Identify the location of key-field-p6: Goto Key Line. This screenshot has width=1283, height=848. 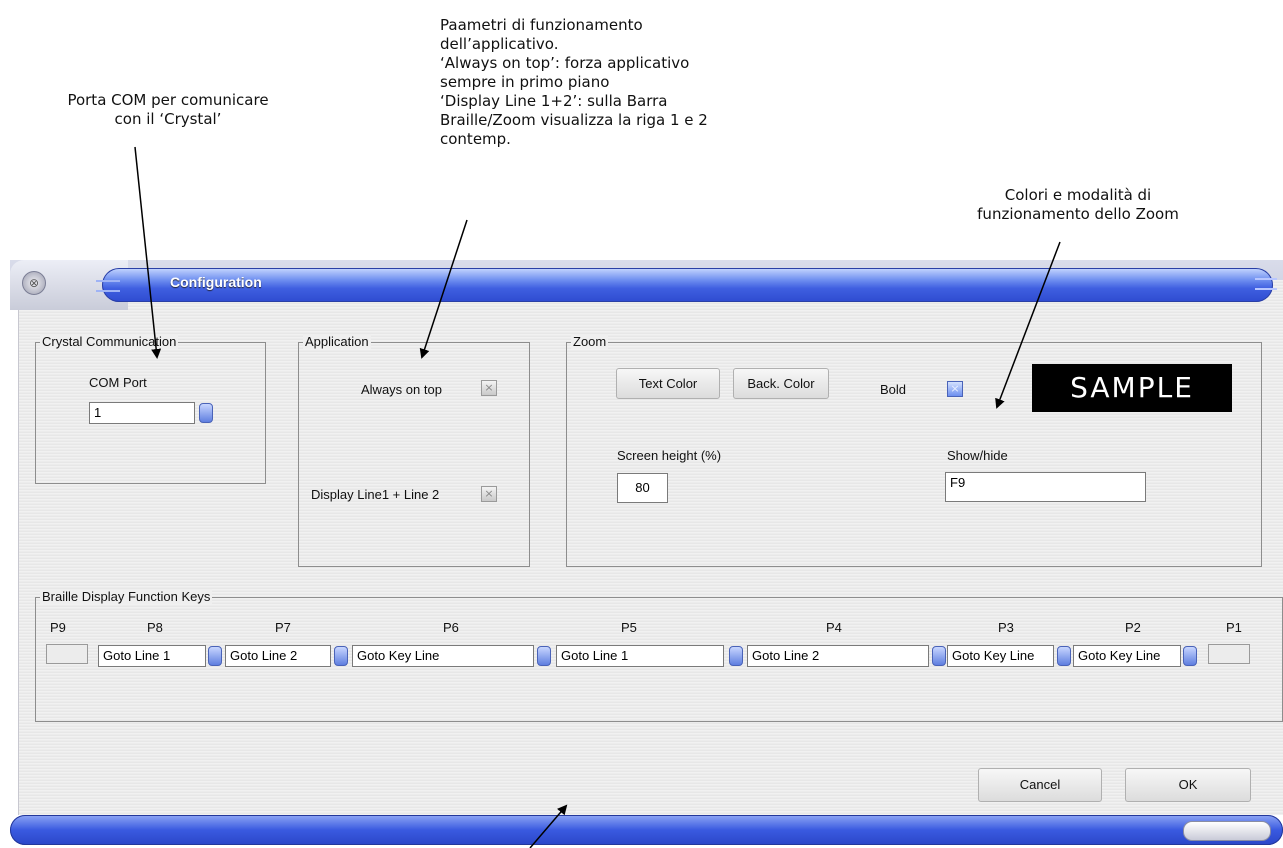
(443, 656).